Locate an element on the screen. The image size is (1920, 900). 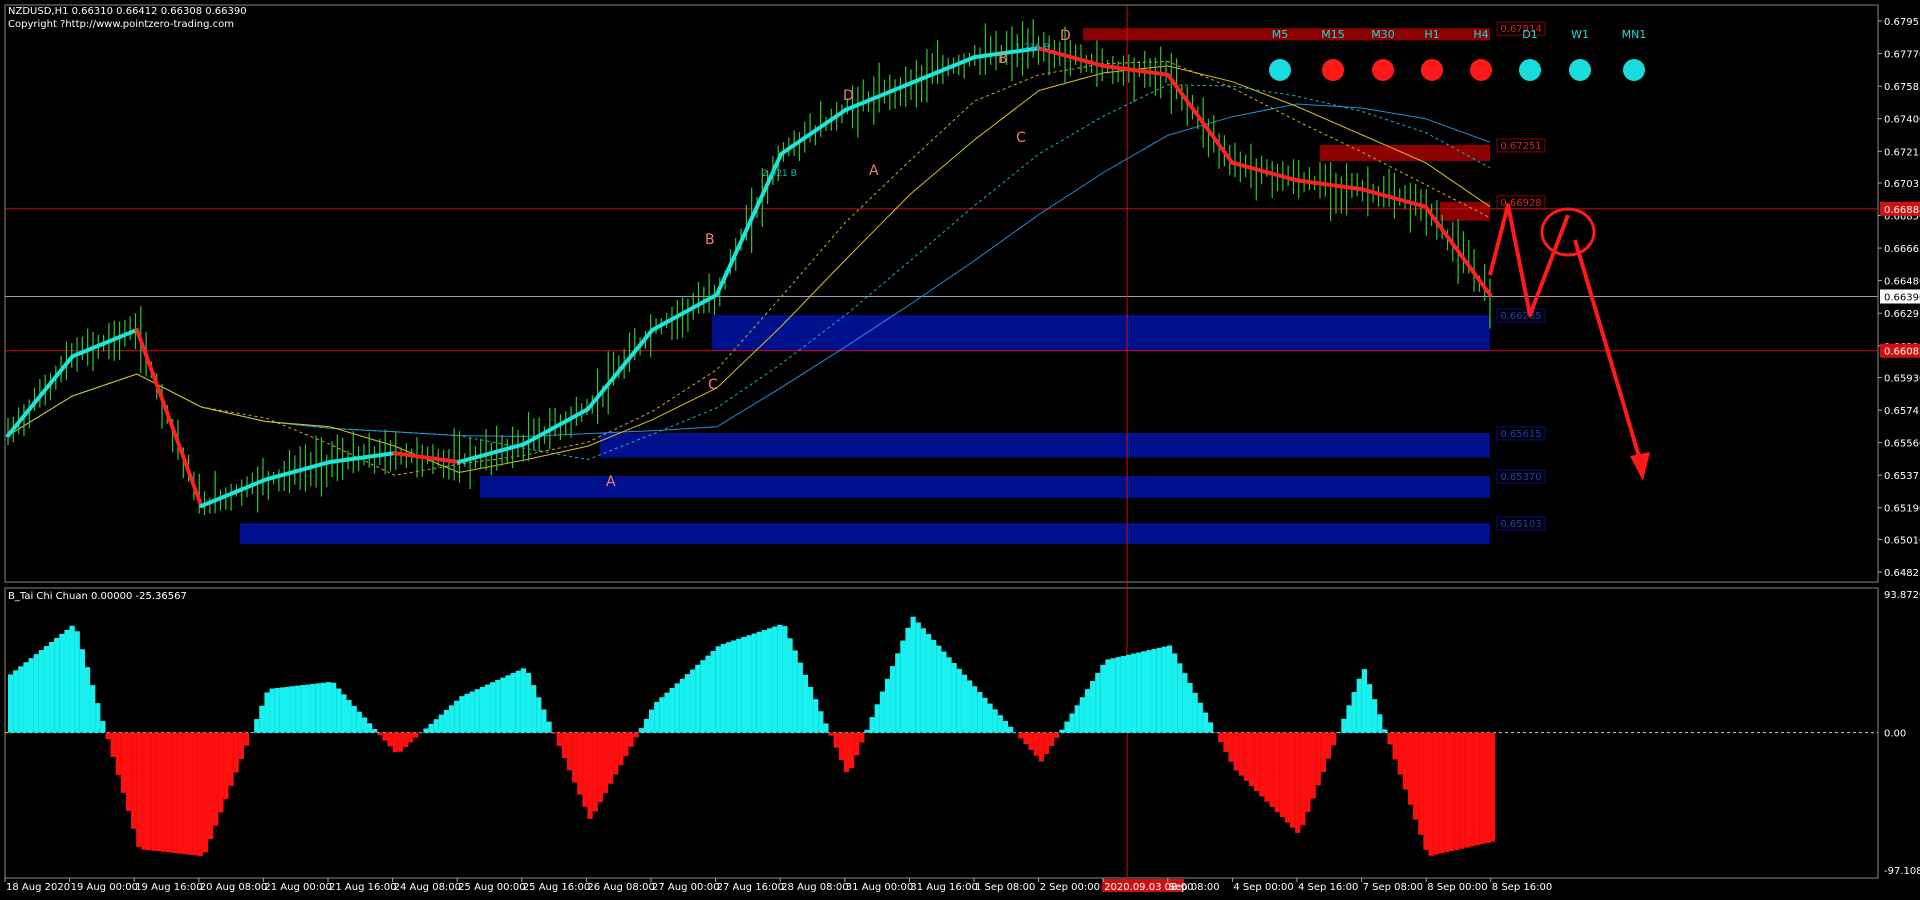
time-axis-label: 25 Aug 00:00 is located at coordinates (491, 887).